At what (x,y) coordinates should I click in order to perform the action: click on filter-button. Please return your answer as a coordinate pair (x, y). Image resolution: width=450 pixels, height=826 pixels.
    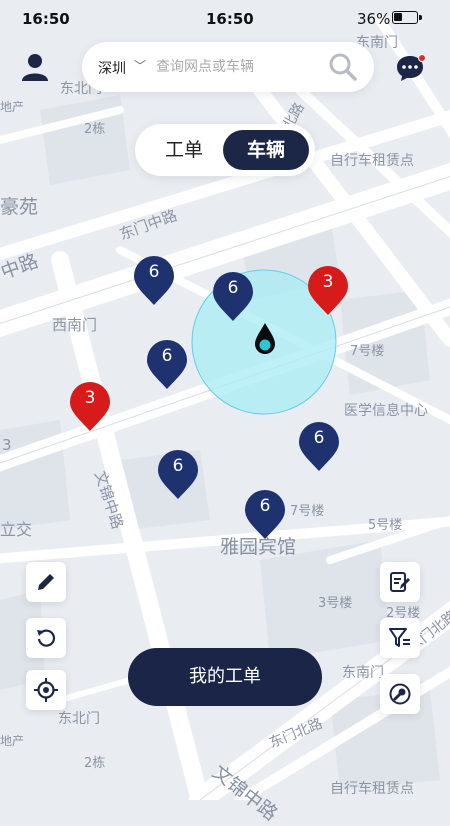
    Looking at the image, I should click on (400, 638).